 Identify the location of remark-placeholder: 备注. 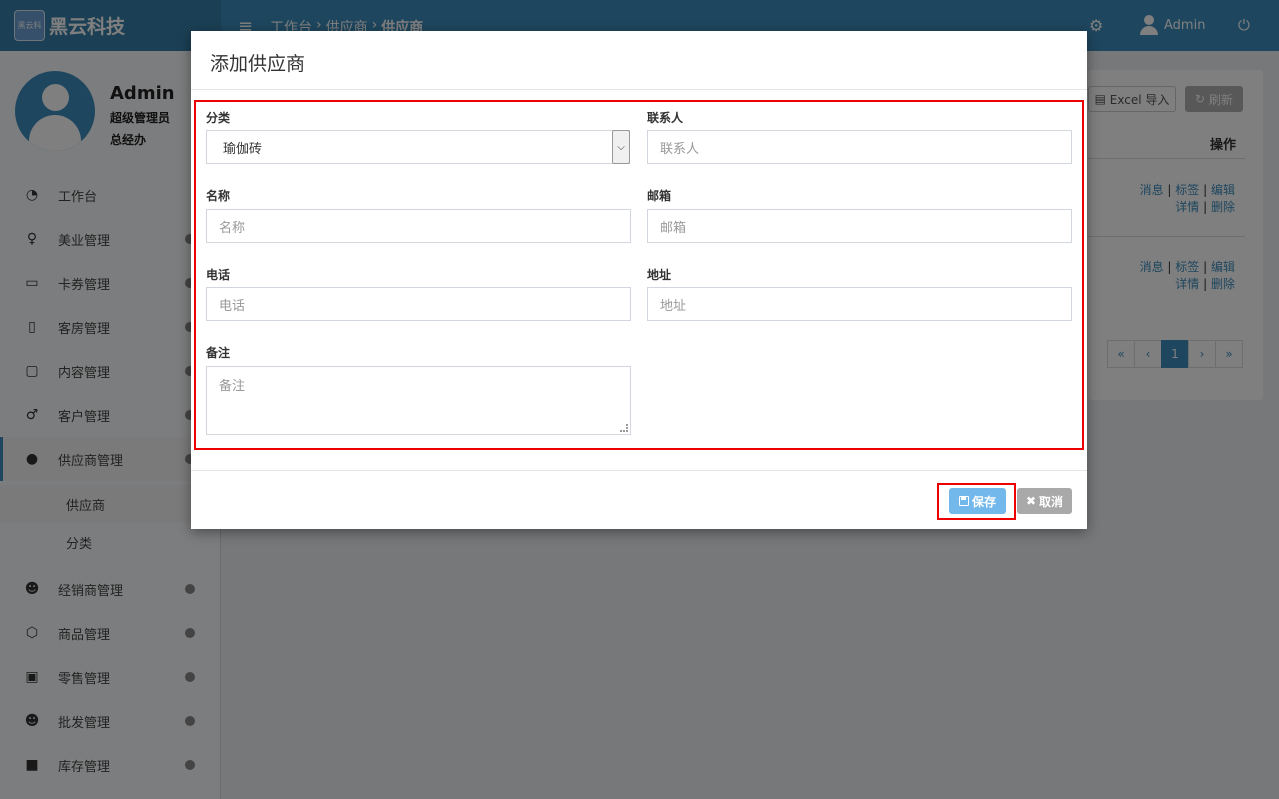
(232, 386).